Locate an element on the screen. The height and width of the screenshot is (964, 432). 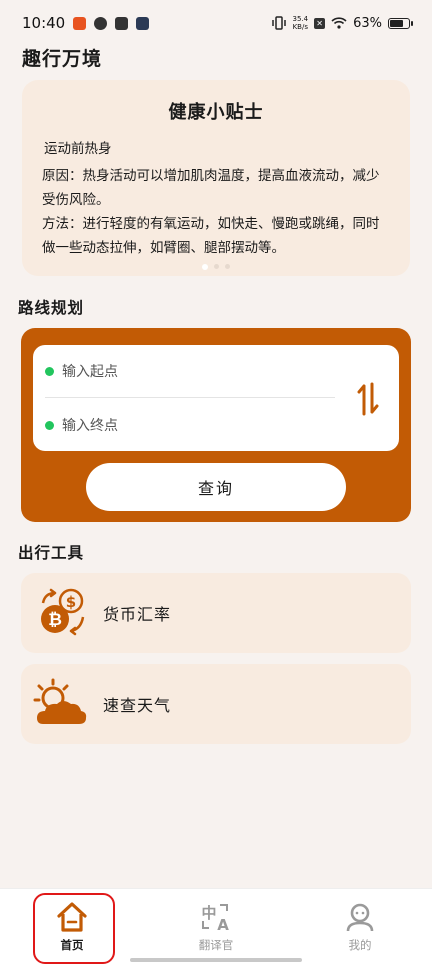
end-dot-icon is located at coordinates (49, 425).